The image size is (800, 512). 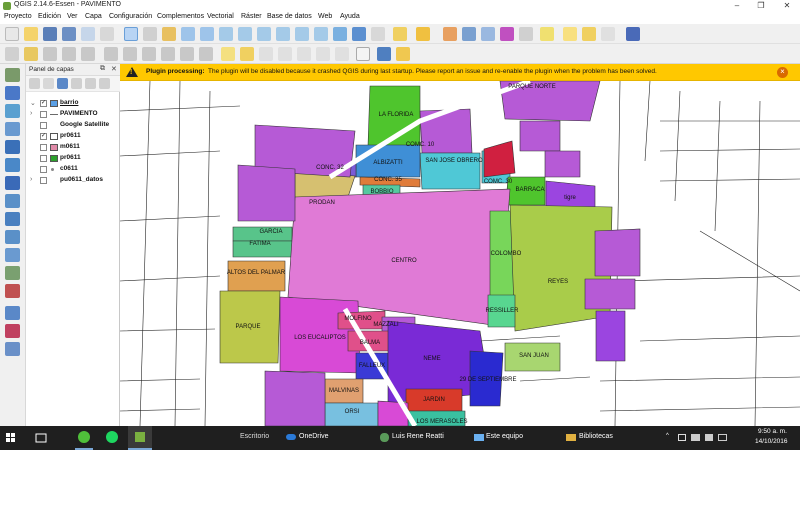 What do you see at coordinates (102, 69) in the screenshot?
I see `float-panel-icon: ⧉` at bounding box center [102, 69].